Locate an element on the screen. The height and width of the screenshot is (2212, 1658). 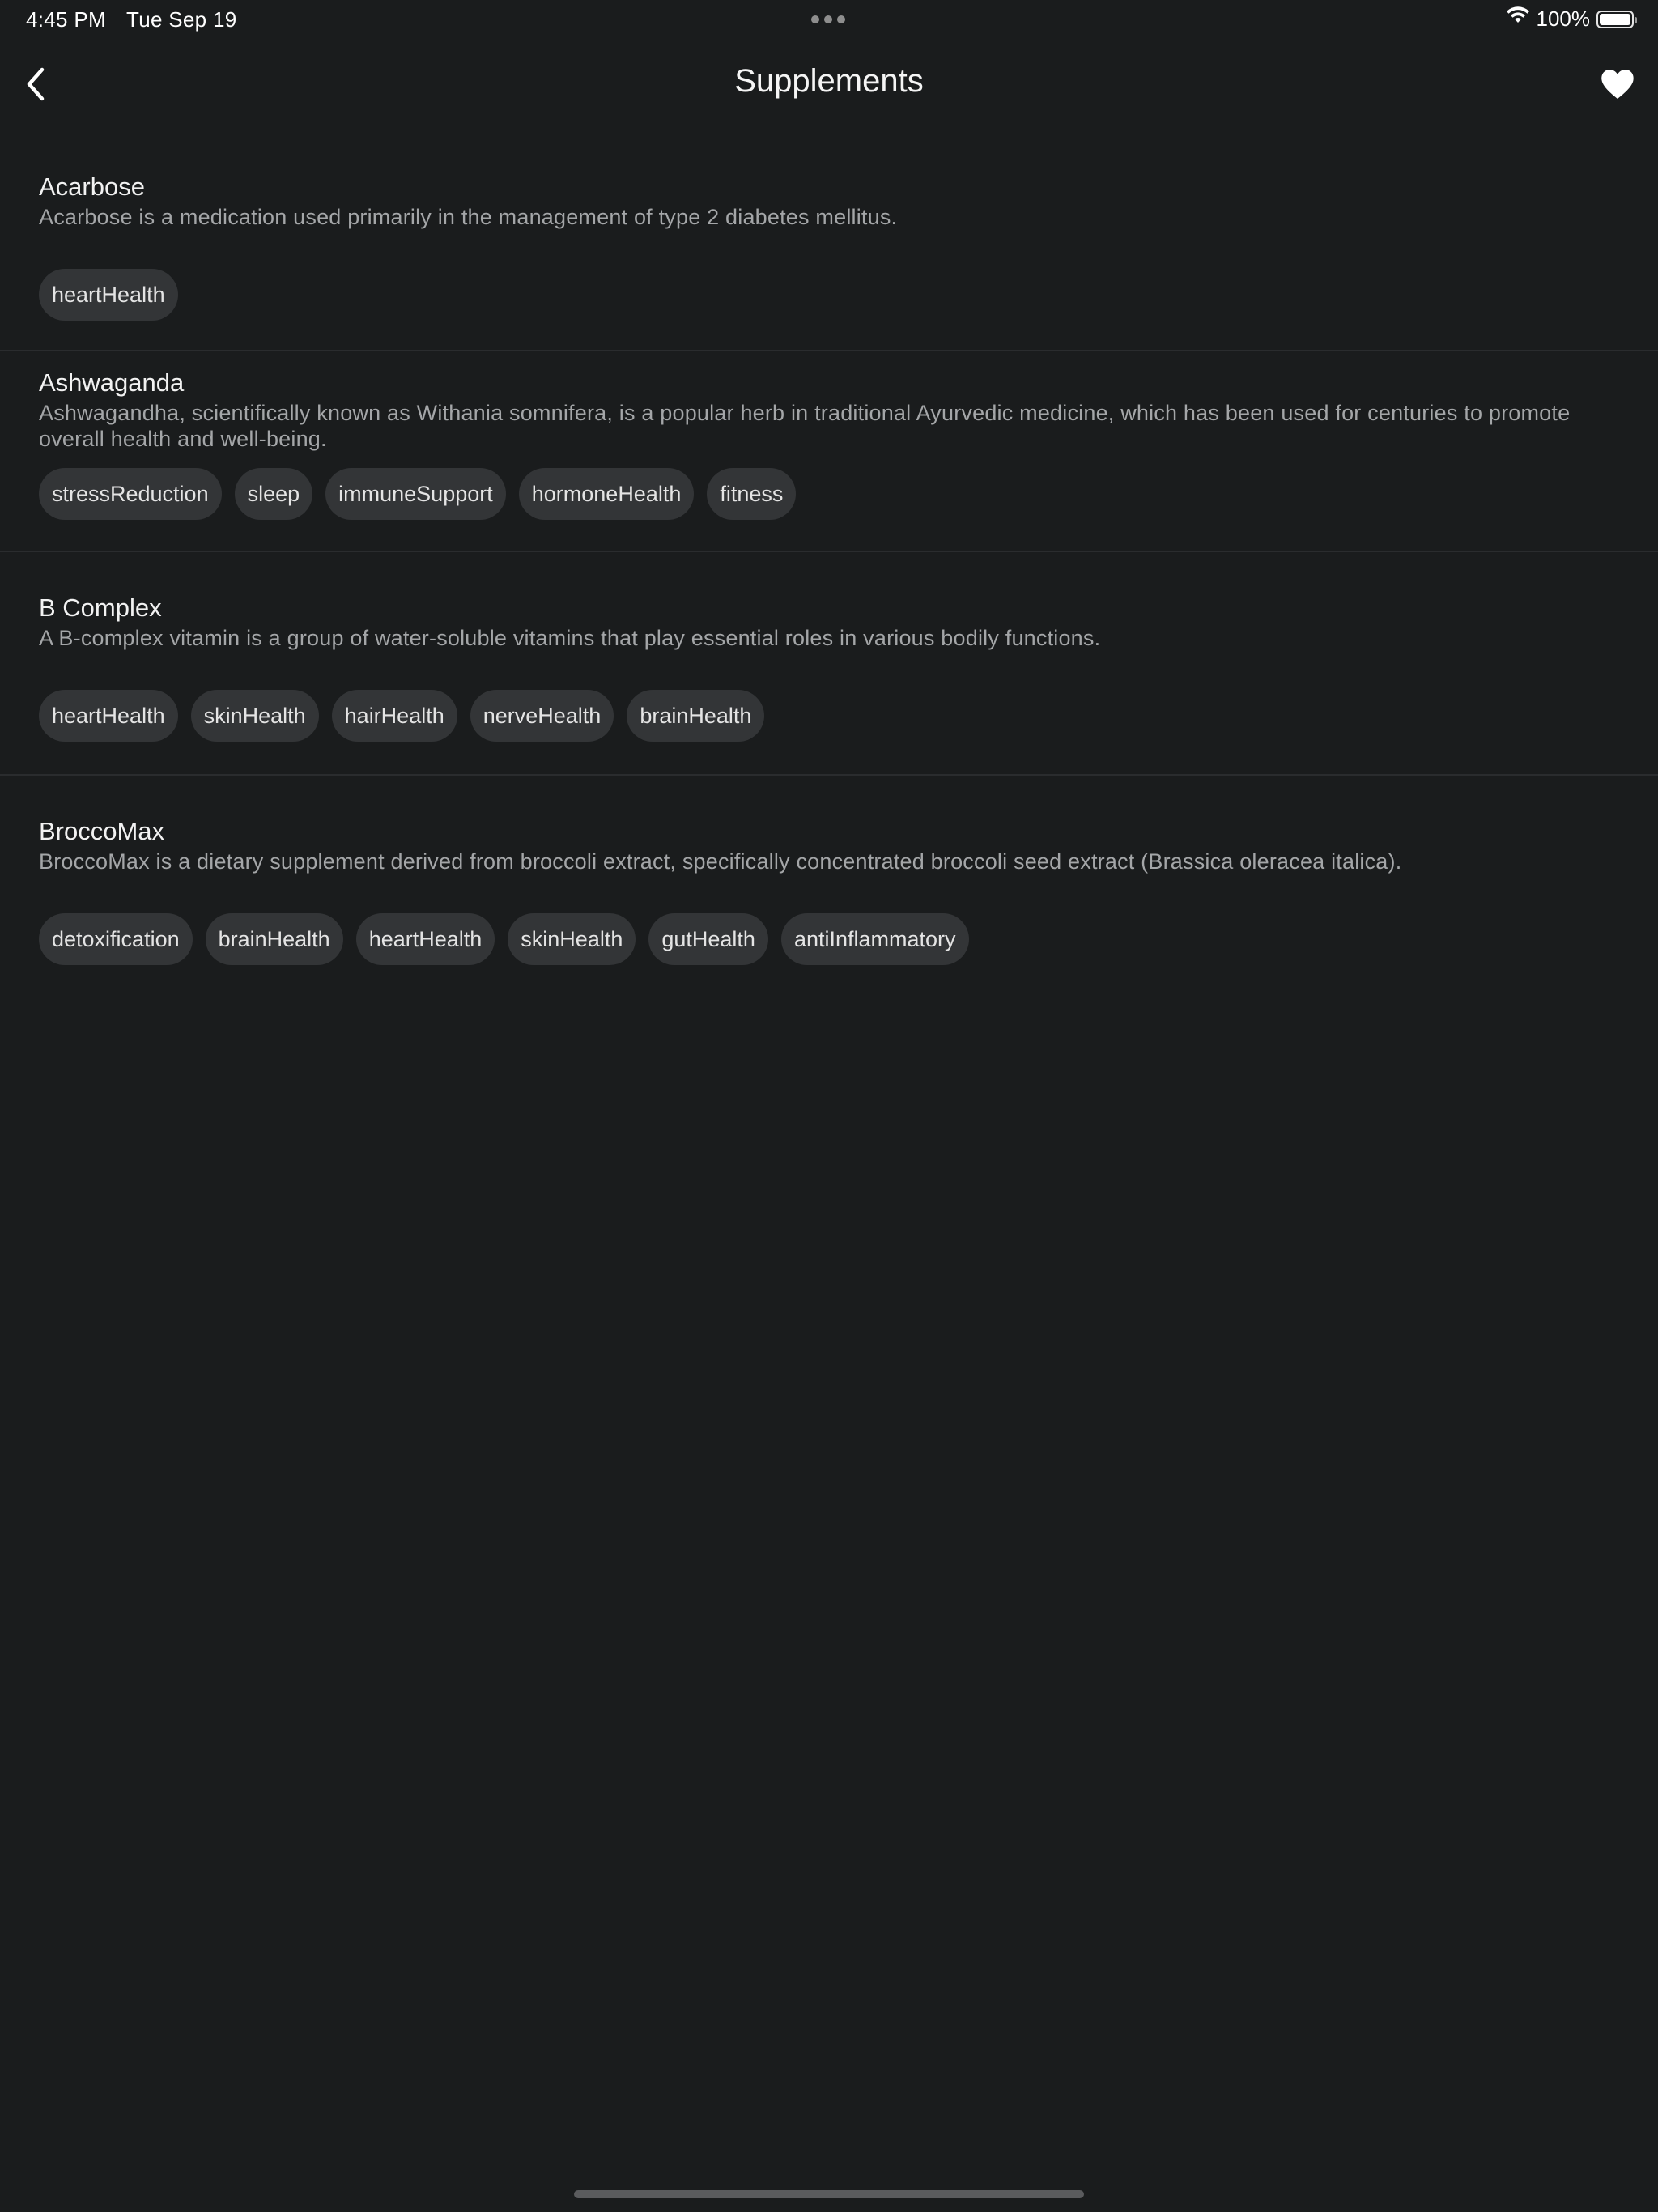
tag-chip: sleep is located at coordinates (273, 494).